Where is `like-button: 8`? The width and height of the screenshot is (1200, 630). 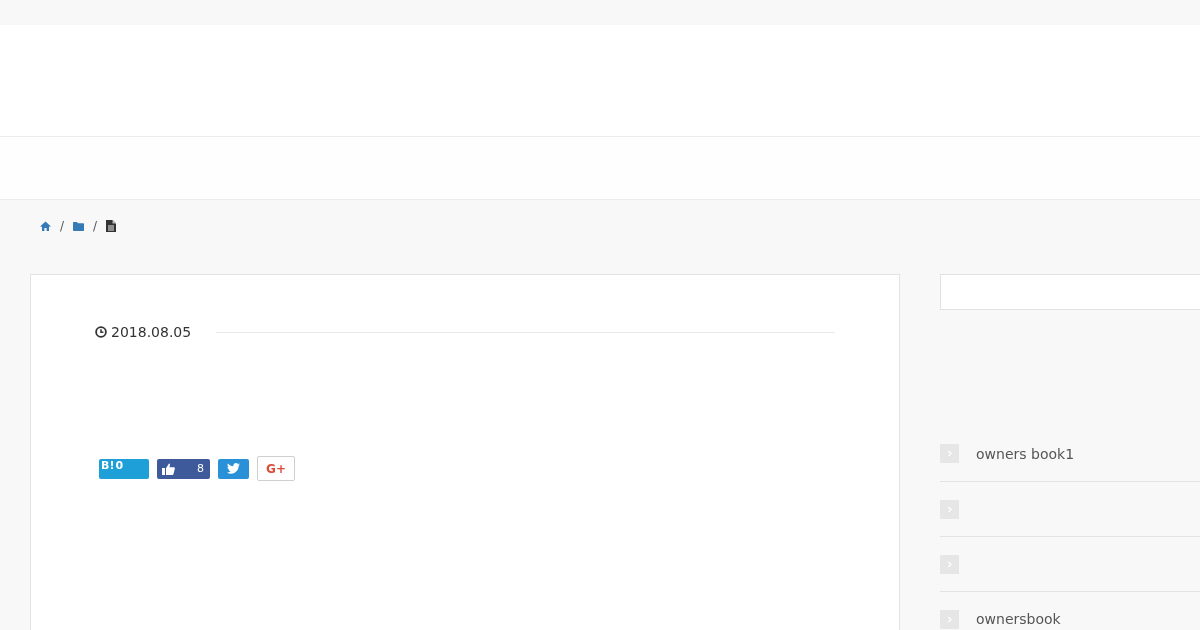
like-button: 8 is located at coordinates (183, 468).